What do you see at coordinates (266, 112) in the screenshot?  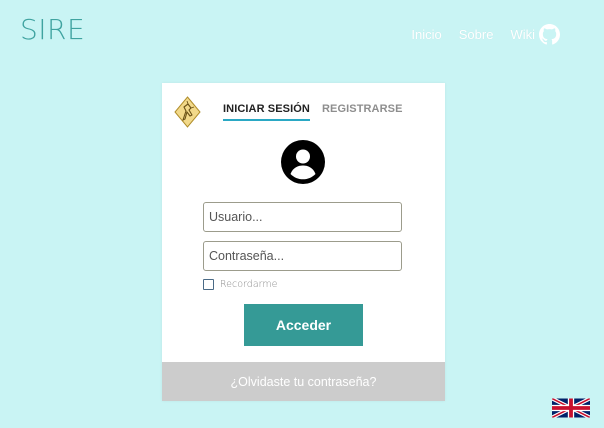 I see `tab-iniciar-sesion: INICIAR SESIÓN` at bounding box center [266, 112].